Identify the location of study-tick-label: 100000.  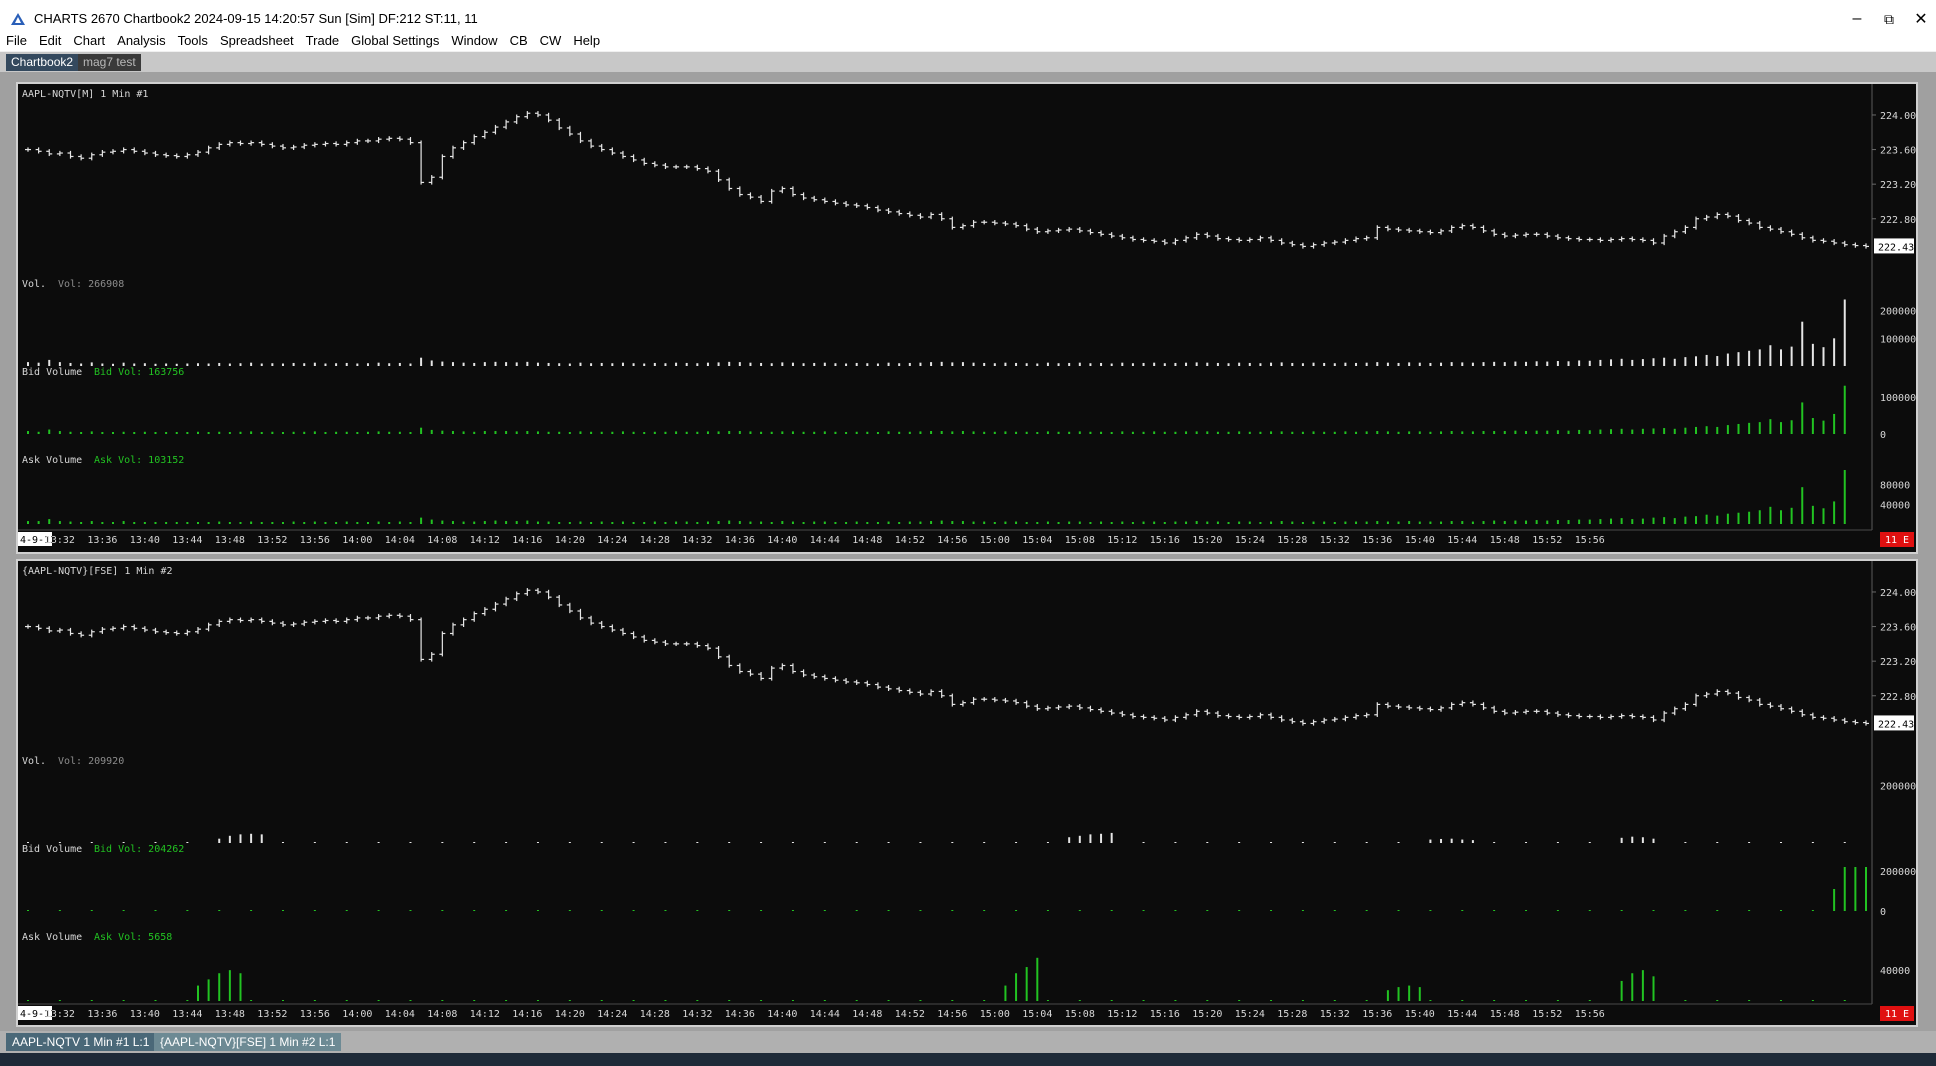
(1898, 398).